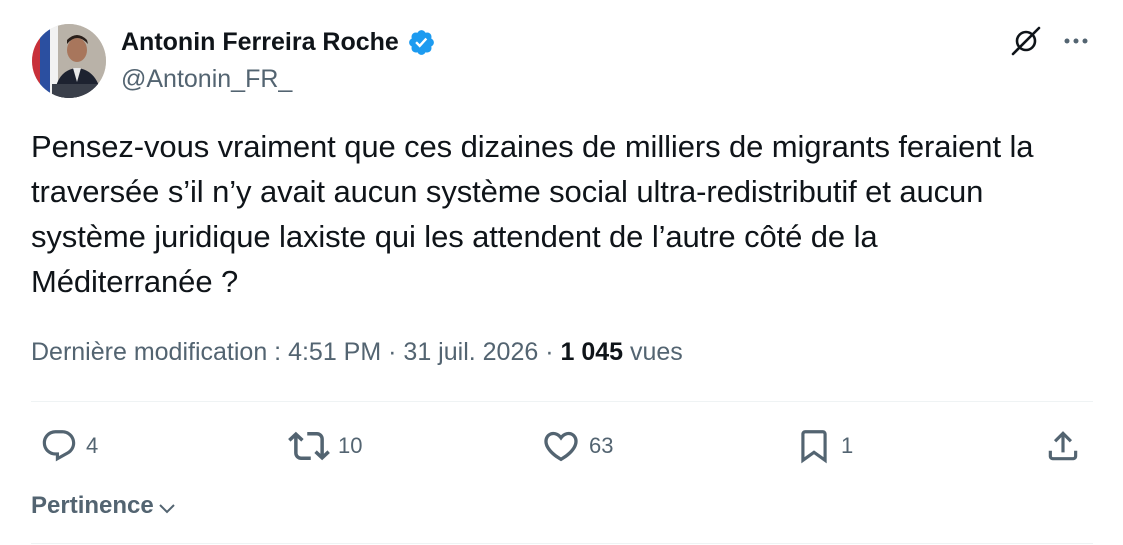  What do you see at coordinates (92, 445) in the screenshot?
I see `reply-count: 4` at bounding box center [92, 445].